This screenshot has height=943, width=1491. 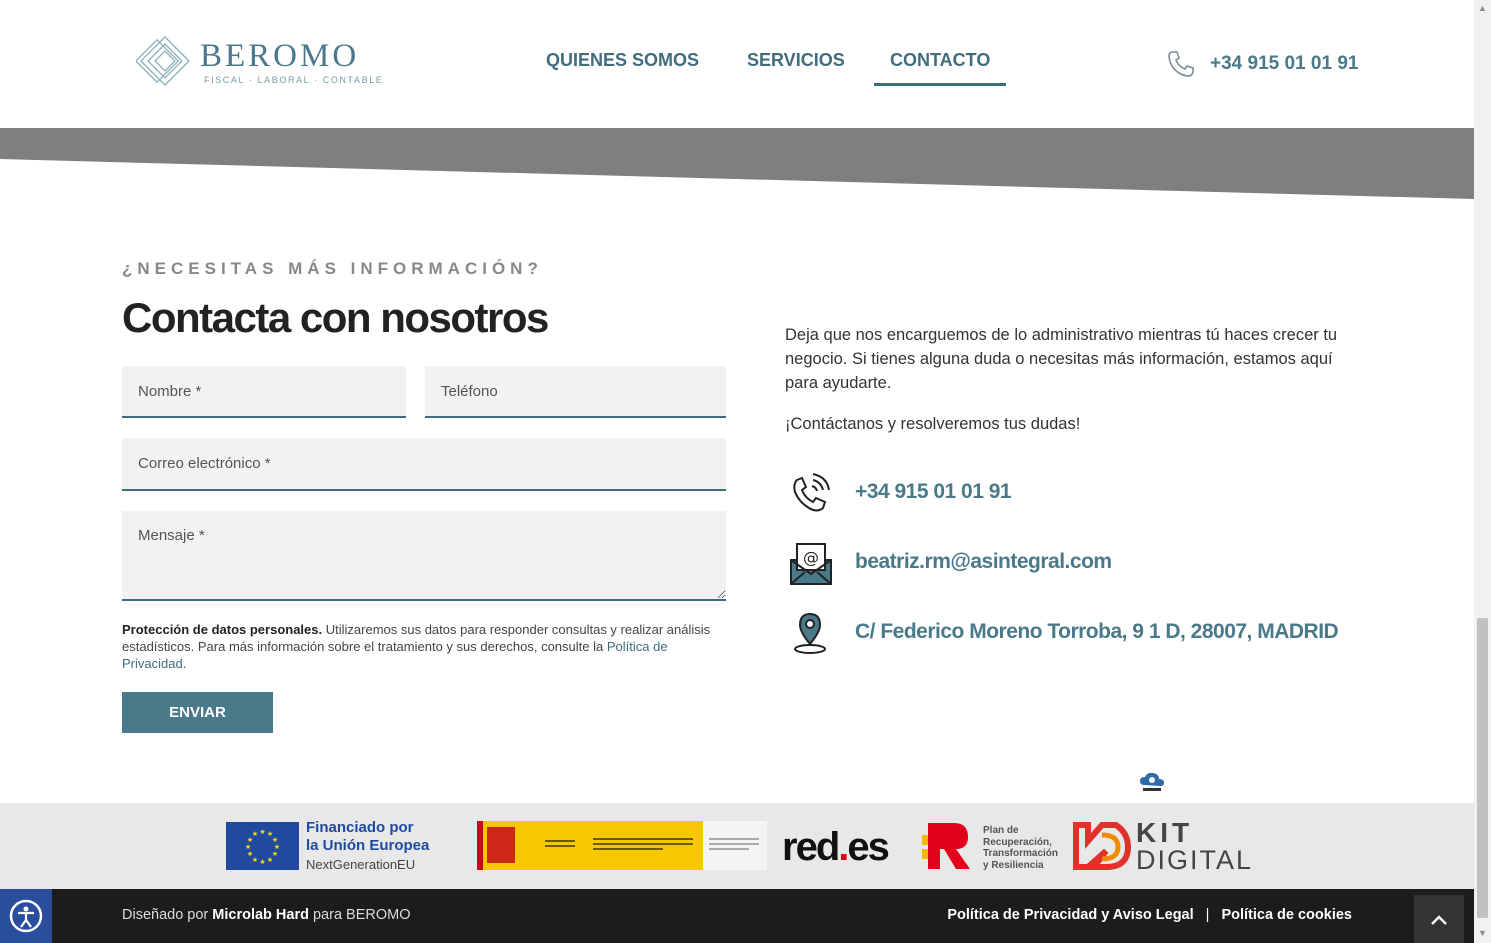 What do you see at coordinates (424, 556) in the screenshot?
I see `message-textarea` at bounding box center [424, 556].